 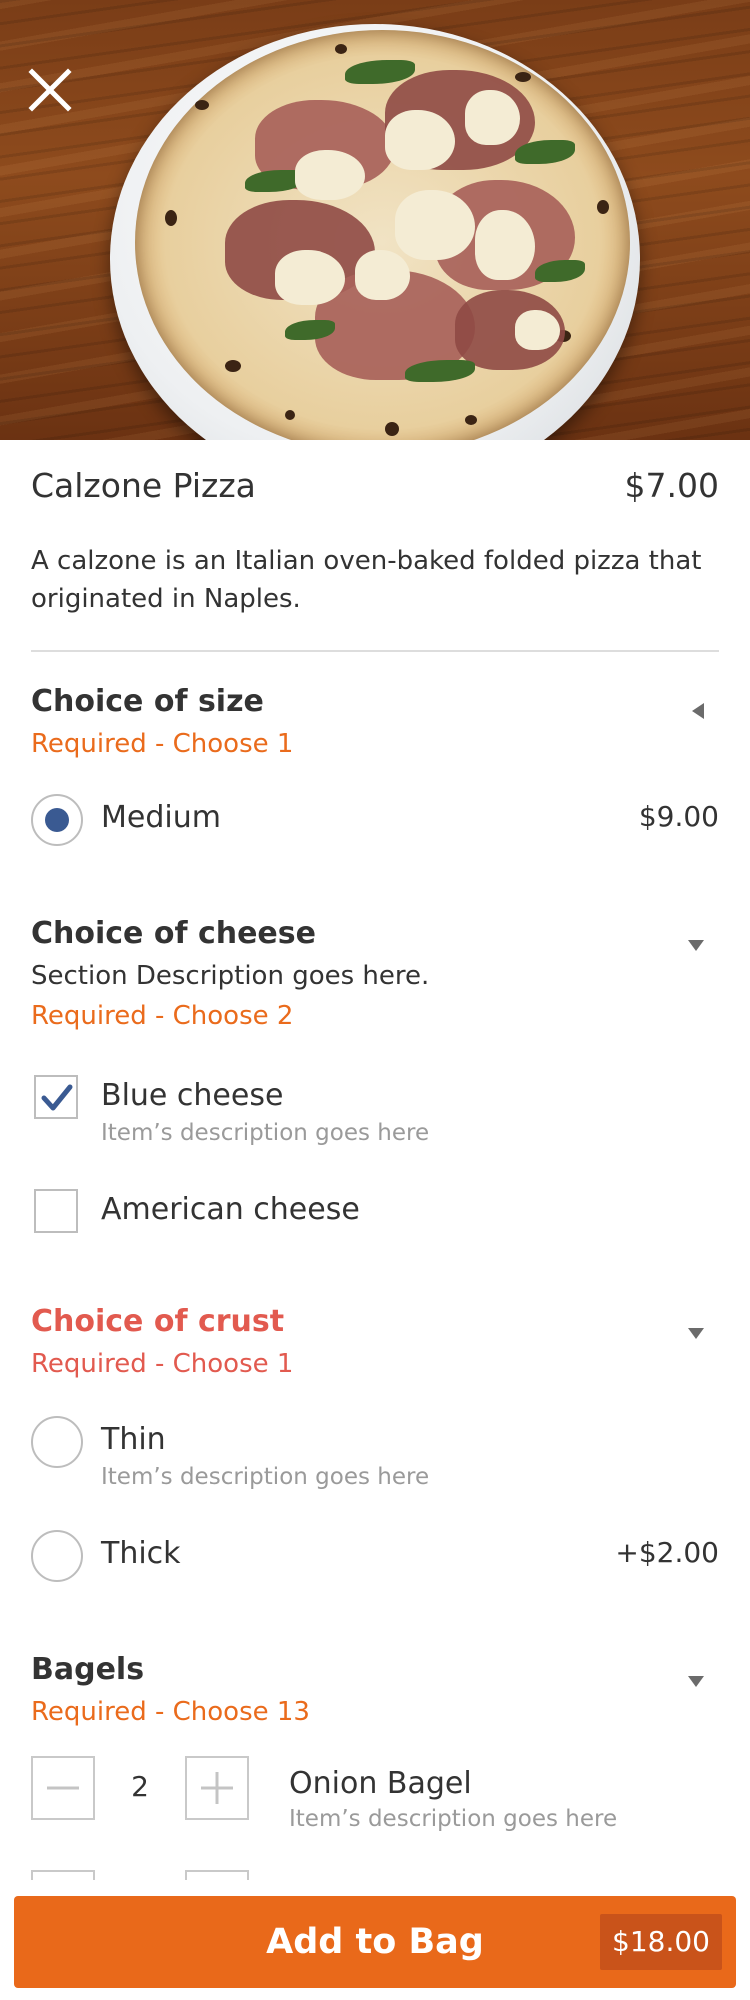 I want to click on option-medium: Medium $9.00, so click(x=375, y=822).